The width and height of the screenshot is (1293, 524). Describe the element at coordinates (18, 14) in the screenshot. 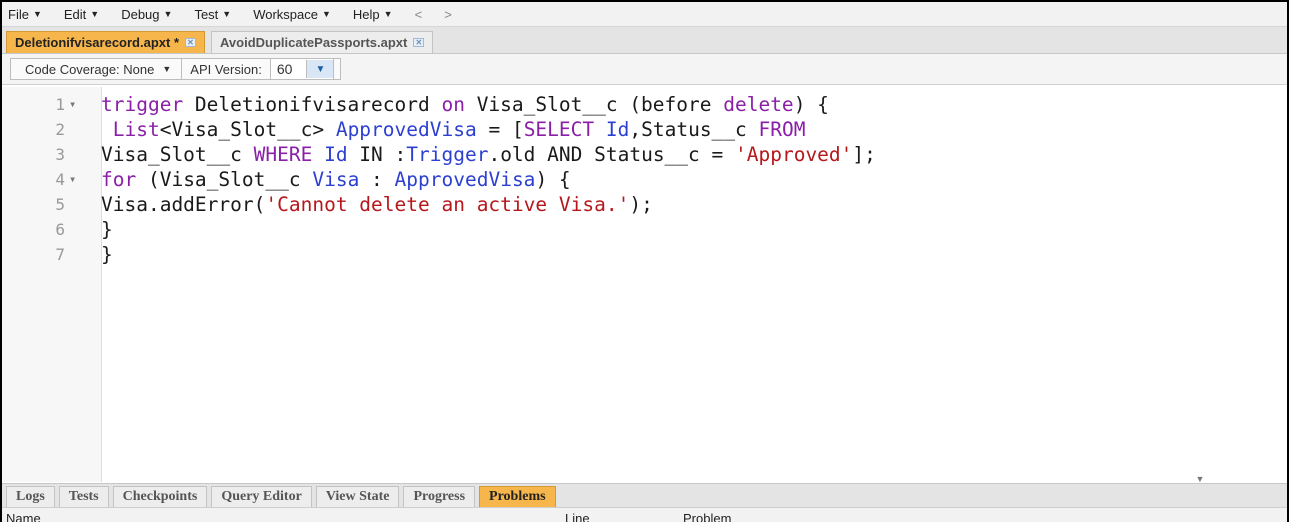

I see `menu-file-label: File` at that location.